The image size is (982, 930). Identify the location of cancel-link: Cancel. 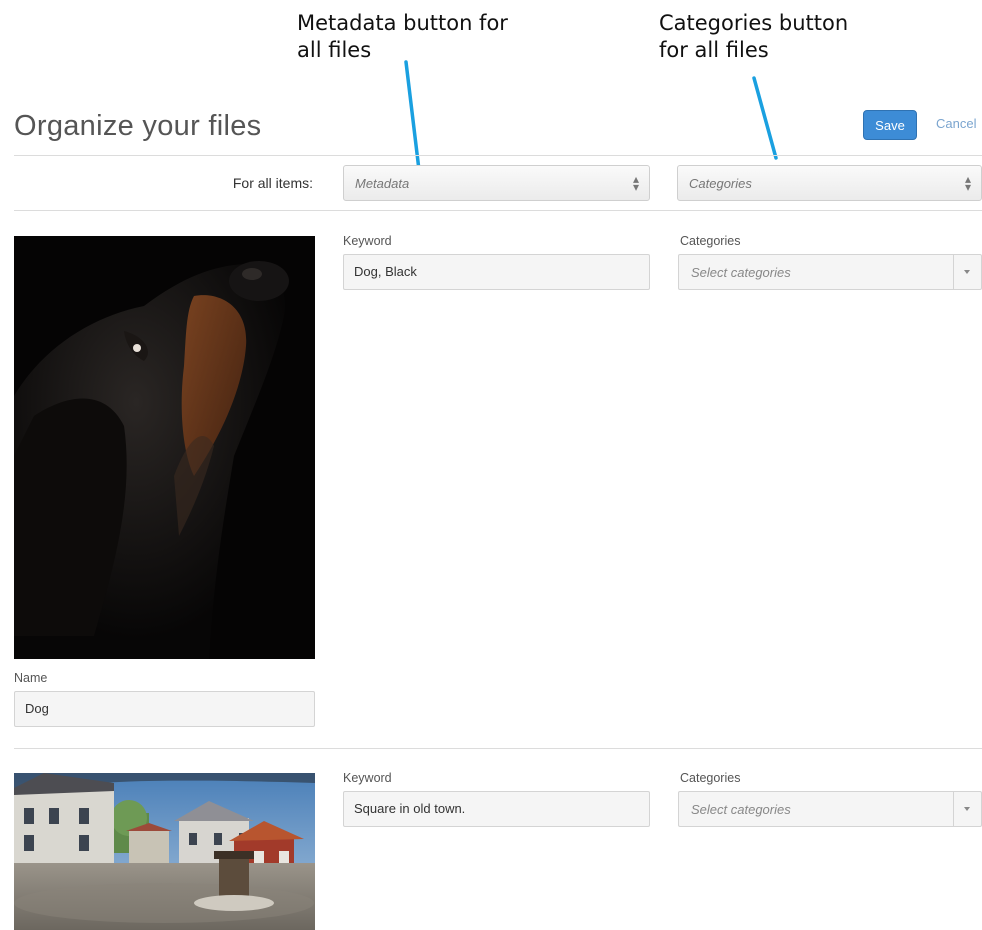
(956, 123).